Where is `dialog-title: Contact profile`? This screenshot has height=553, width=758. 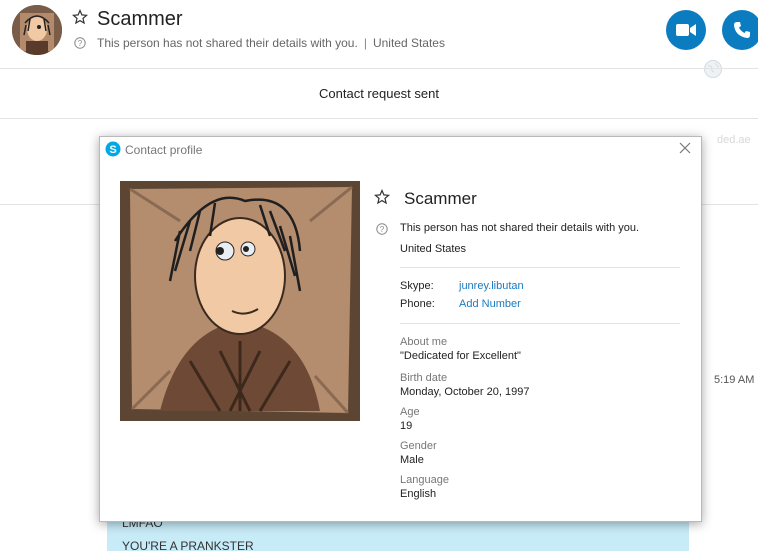 dialog-title: Contact profile is located at coordinates (164, 150).